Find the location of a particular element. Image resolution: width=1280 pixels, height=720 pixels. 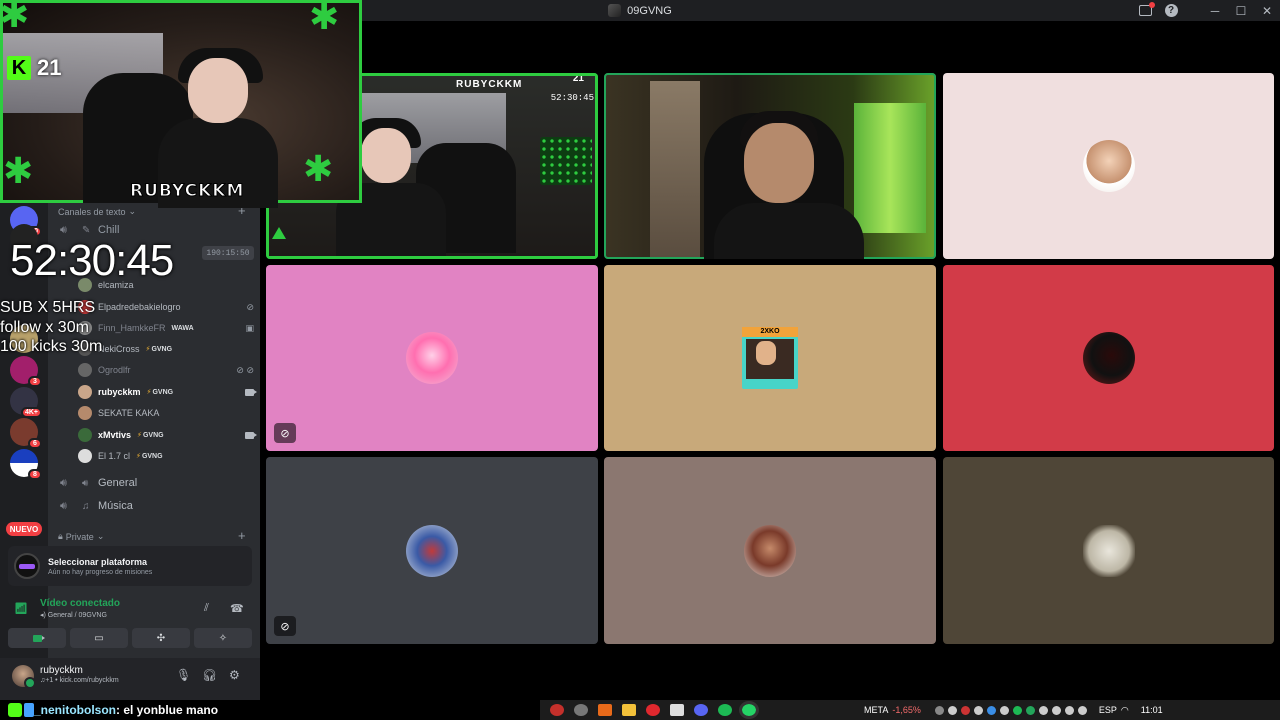

keyboard-language: ESP is located at coordinates (1108, 710).